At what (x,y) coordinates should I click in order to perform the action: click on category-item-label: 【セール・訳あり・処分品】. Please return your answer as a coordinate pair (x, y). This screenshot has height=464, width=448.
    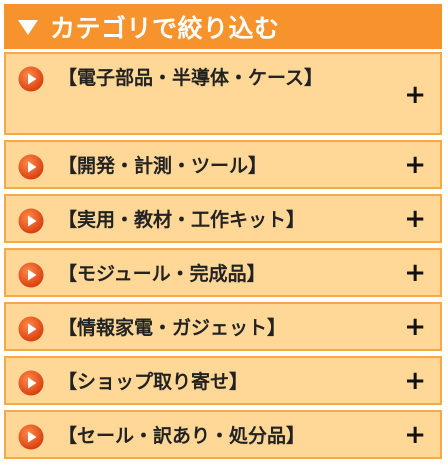
    Looking at the image, I should click on (182, 436).